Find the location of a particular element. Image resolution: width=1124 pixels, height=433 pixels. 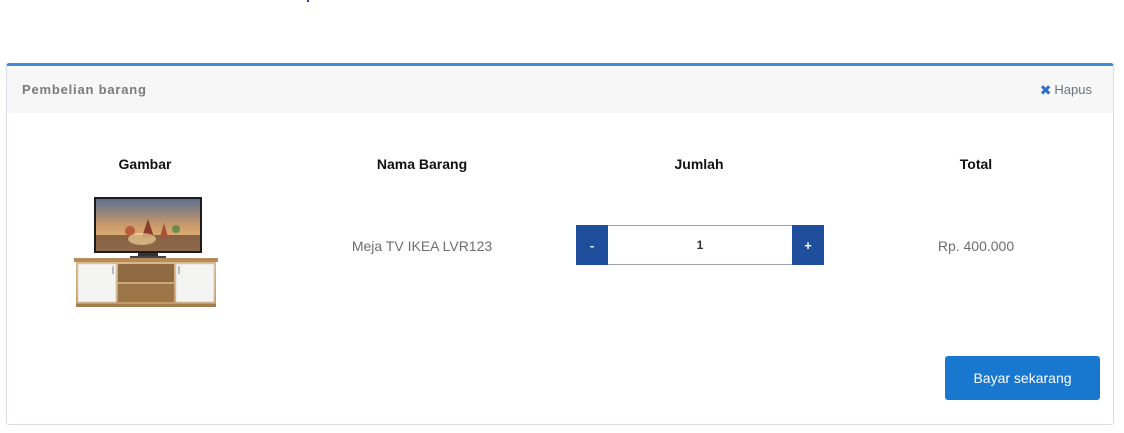

increment-button: + is located at coordinates (808, 245).